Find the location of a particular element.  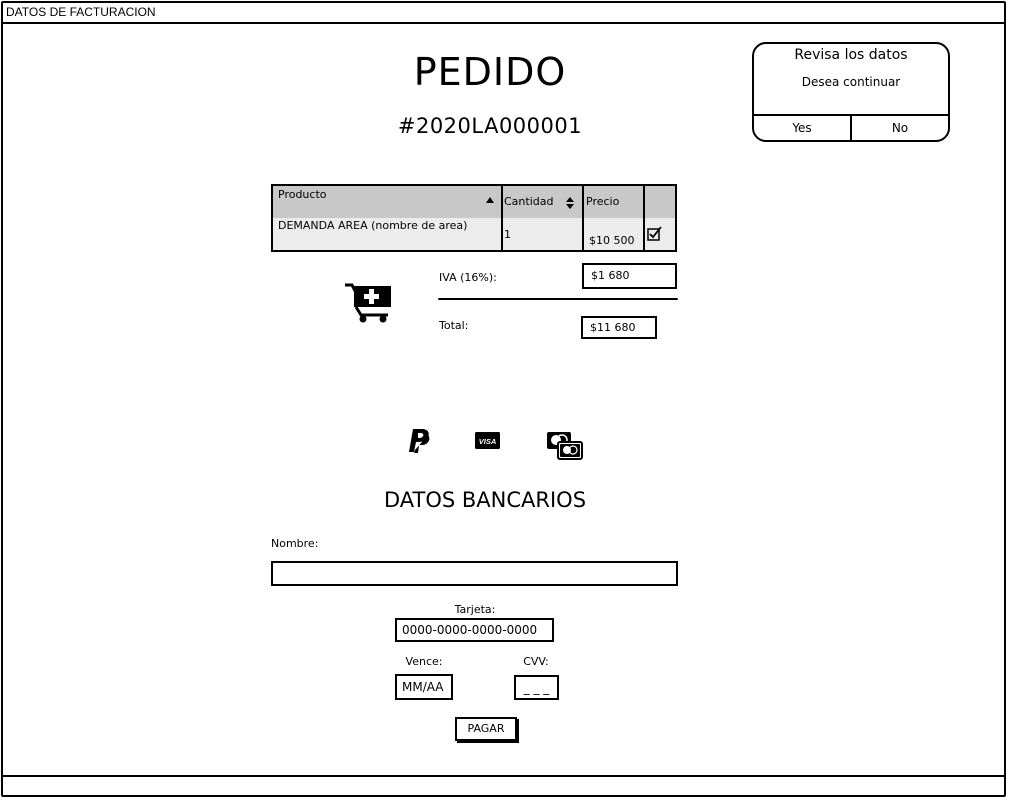

svg-text: VISA is located at coordinates (488, 441).